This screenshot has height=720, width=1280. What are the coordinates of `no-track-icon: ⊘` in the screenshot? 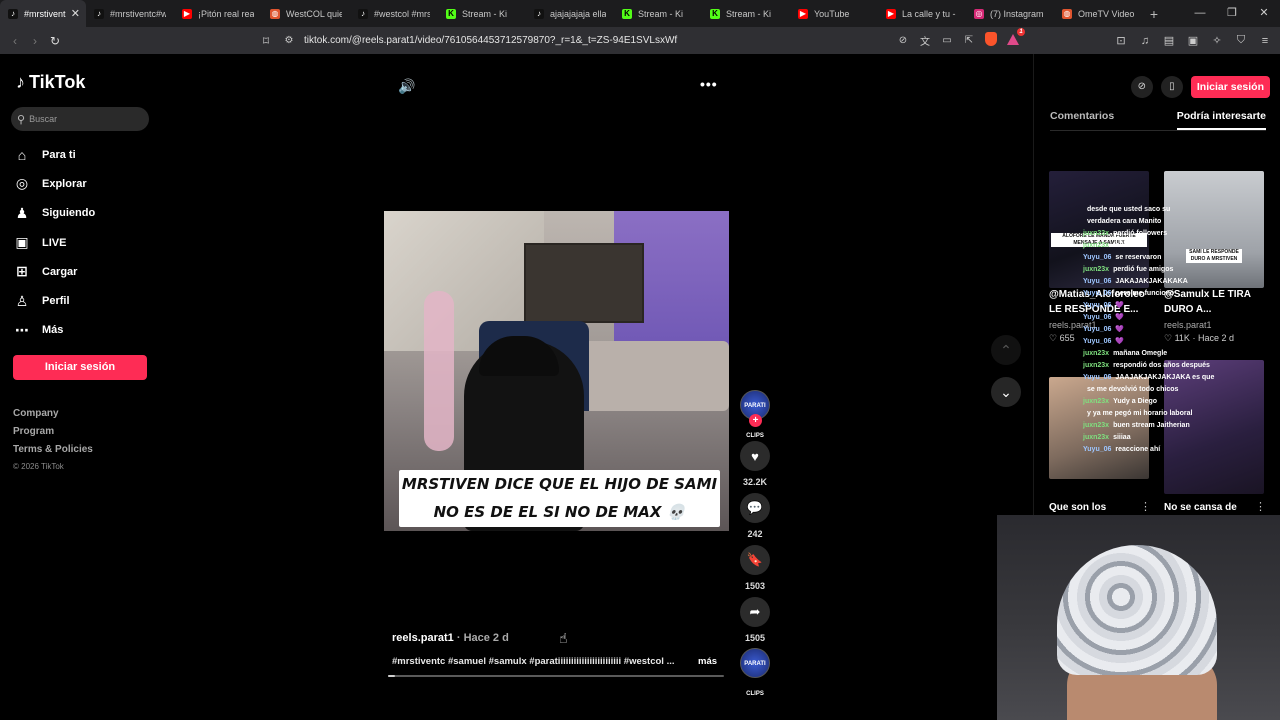 It's located at (903, 40).